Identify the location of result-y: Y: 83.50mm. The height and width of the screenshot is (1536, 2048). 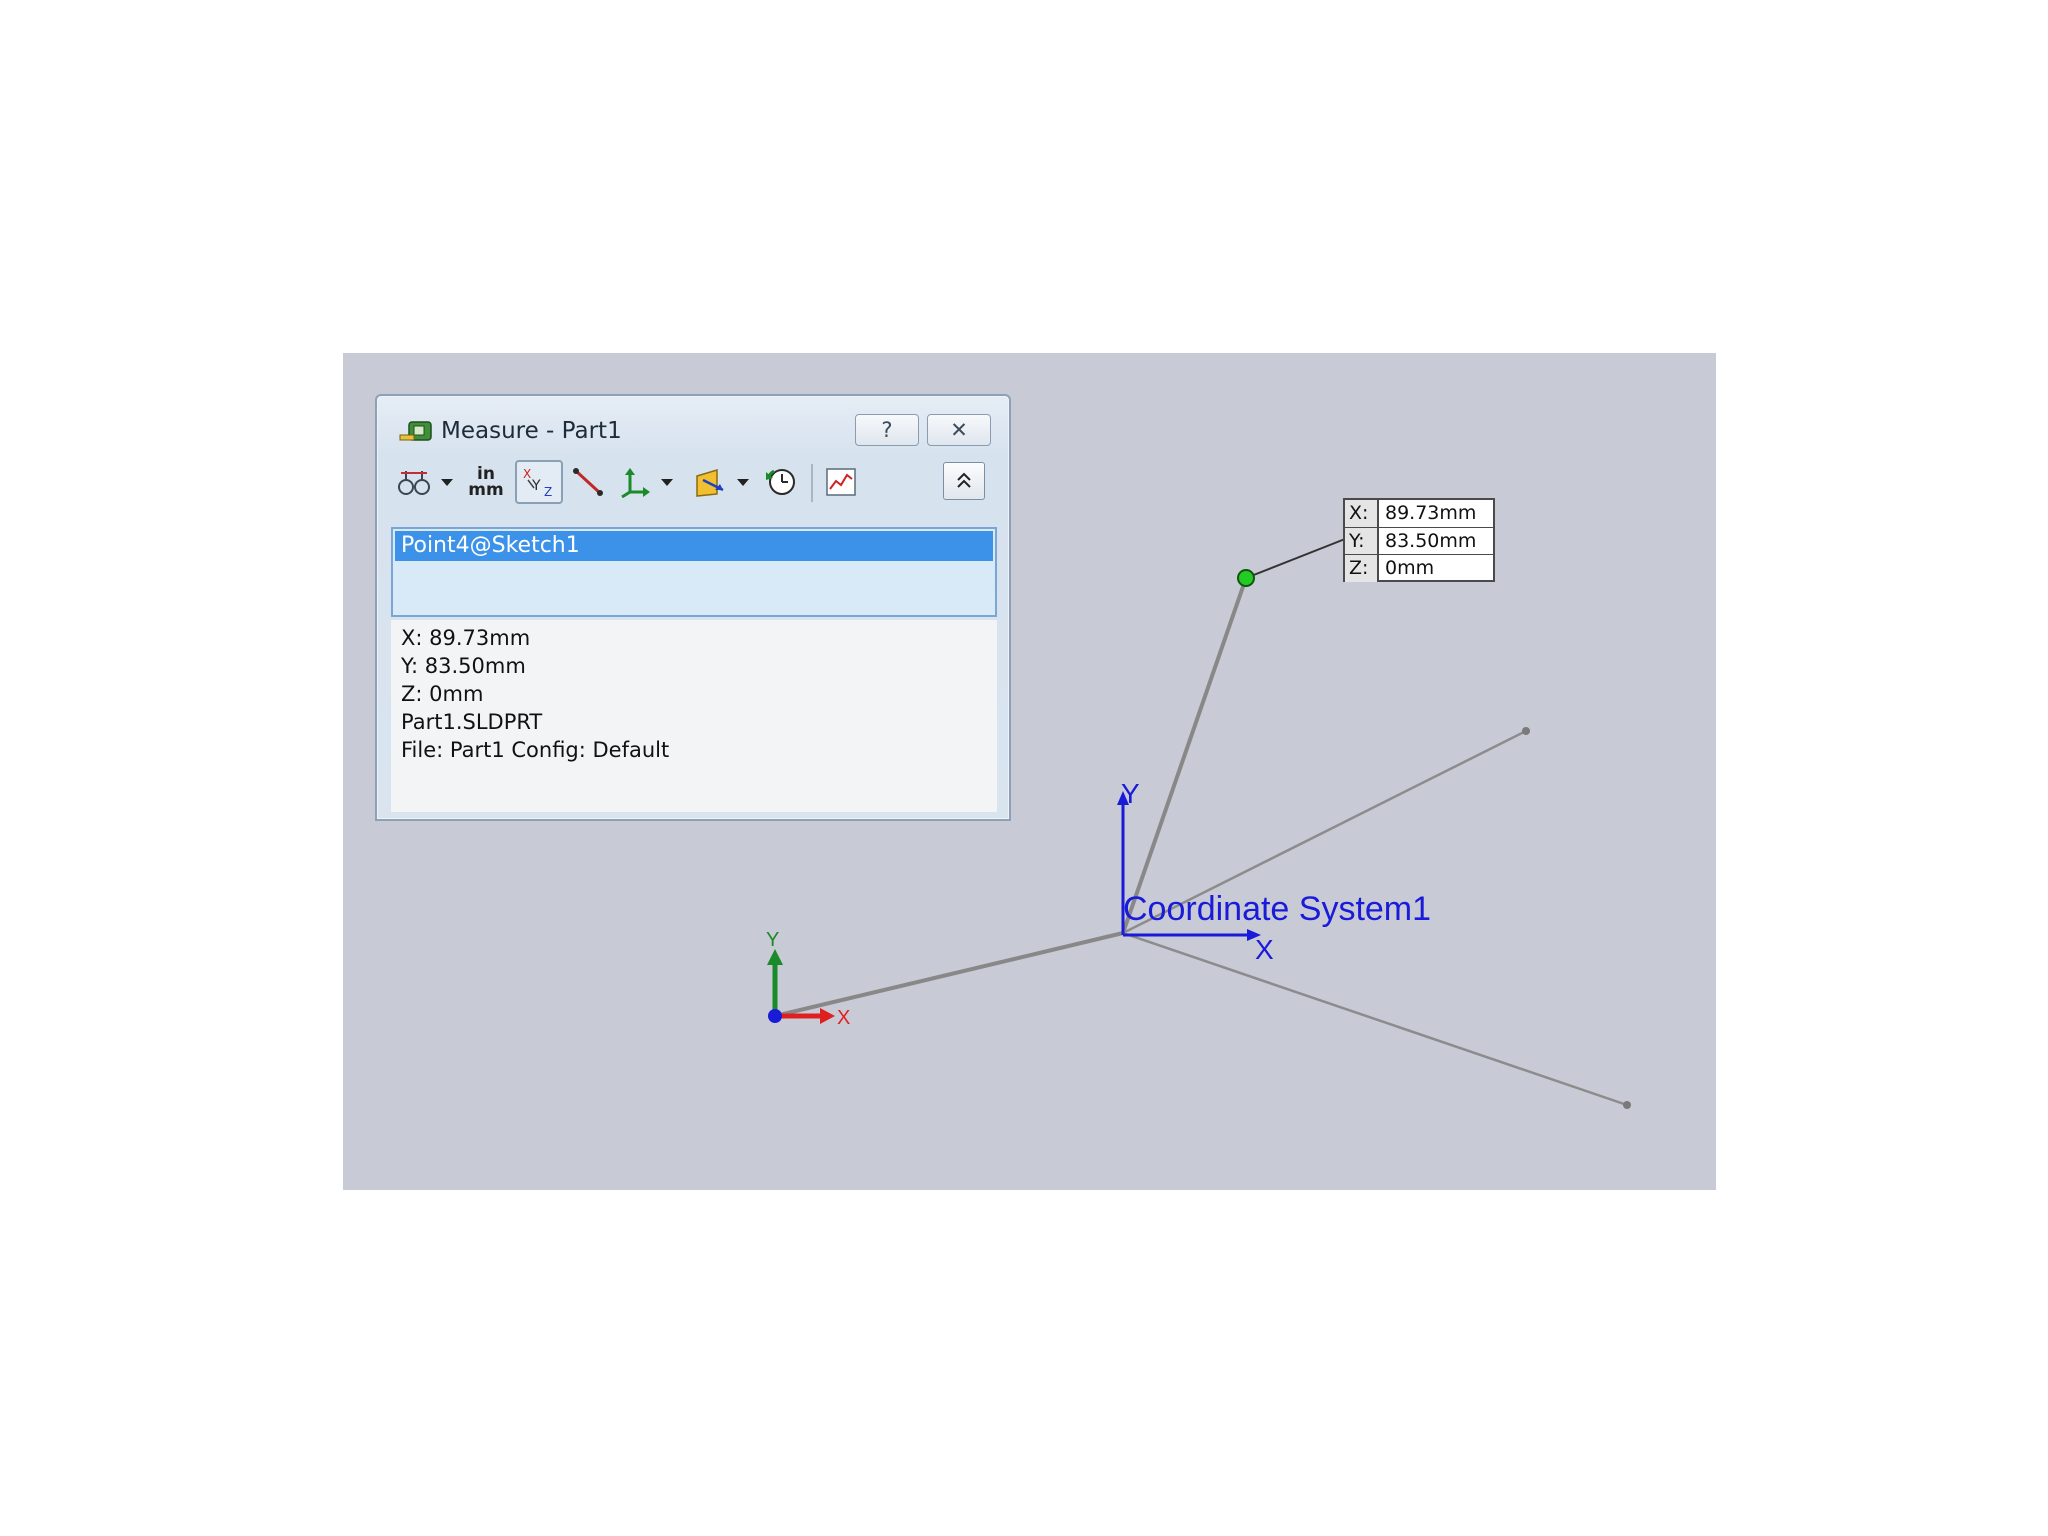
(463, 666).